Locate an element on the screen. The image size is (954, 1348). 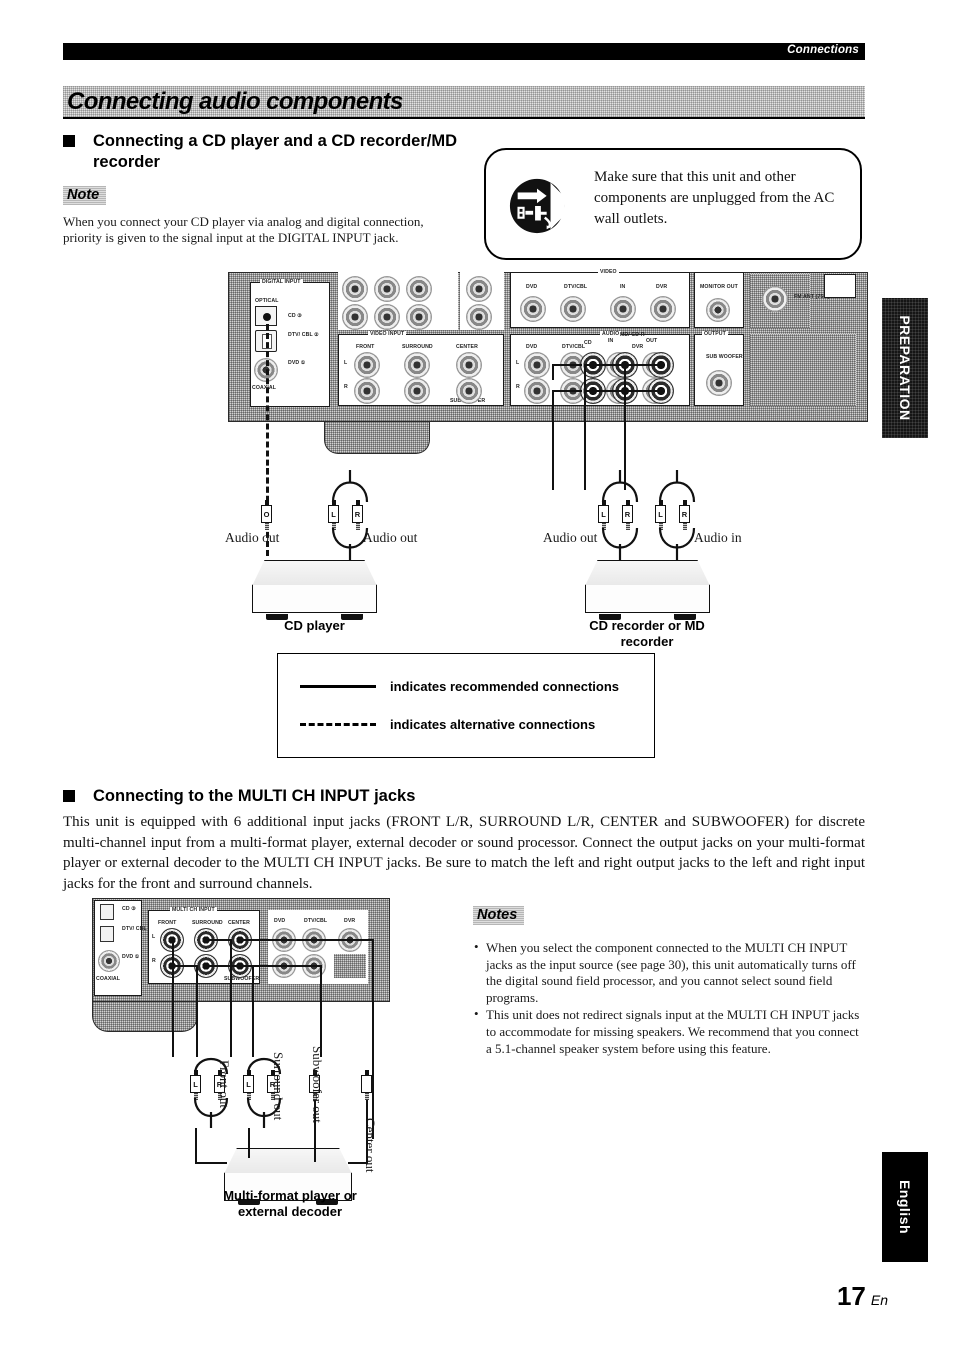
cd-player-device-front is located at coordinates (314, 599).